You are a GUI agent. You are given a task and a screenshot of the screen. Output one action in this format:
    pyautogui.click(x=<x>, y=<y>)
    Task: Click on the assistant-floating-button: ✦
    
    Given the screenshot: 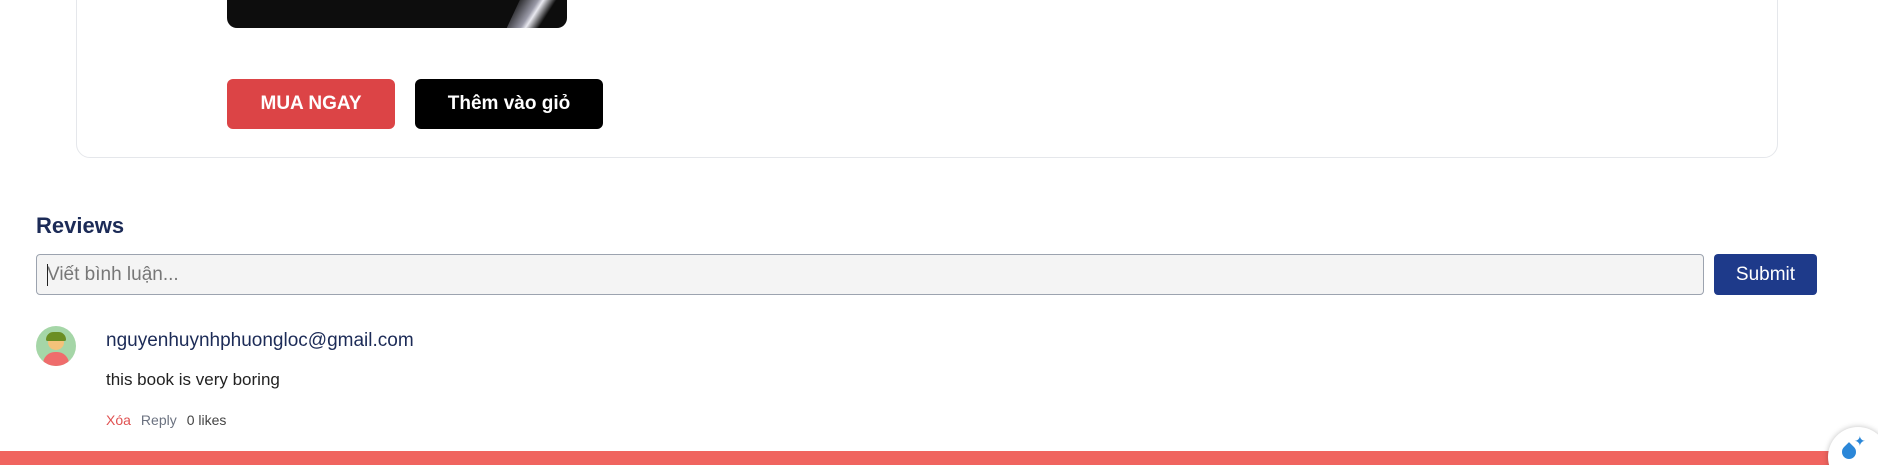 What is the action you would take?
    pyautogui.click(x=1853, y=446)
    